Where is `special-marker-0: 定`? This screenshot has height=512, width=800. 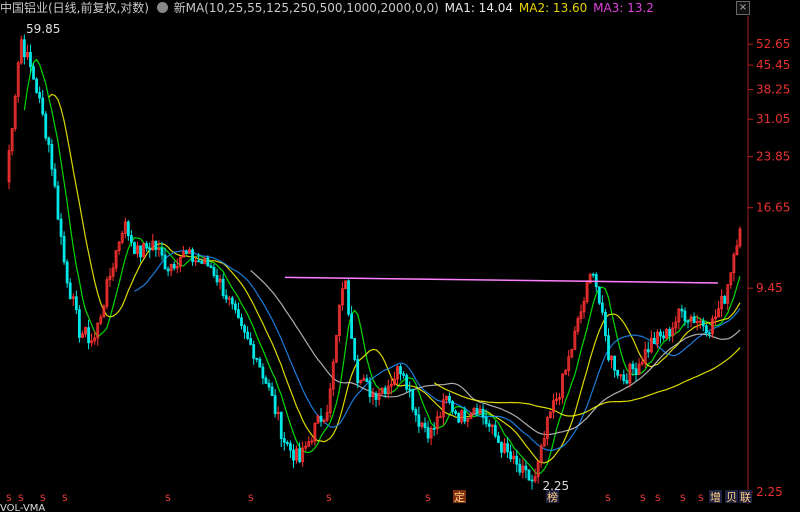 special-marker-0: 定 is located at coordinates (459, 497).